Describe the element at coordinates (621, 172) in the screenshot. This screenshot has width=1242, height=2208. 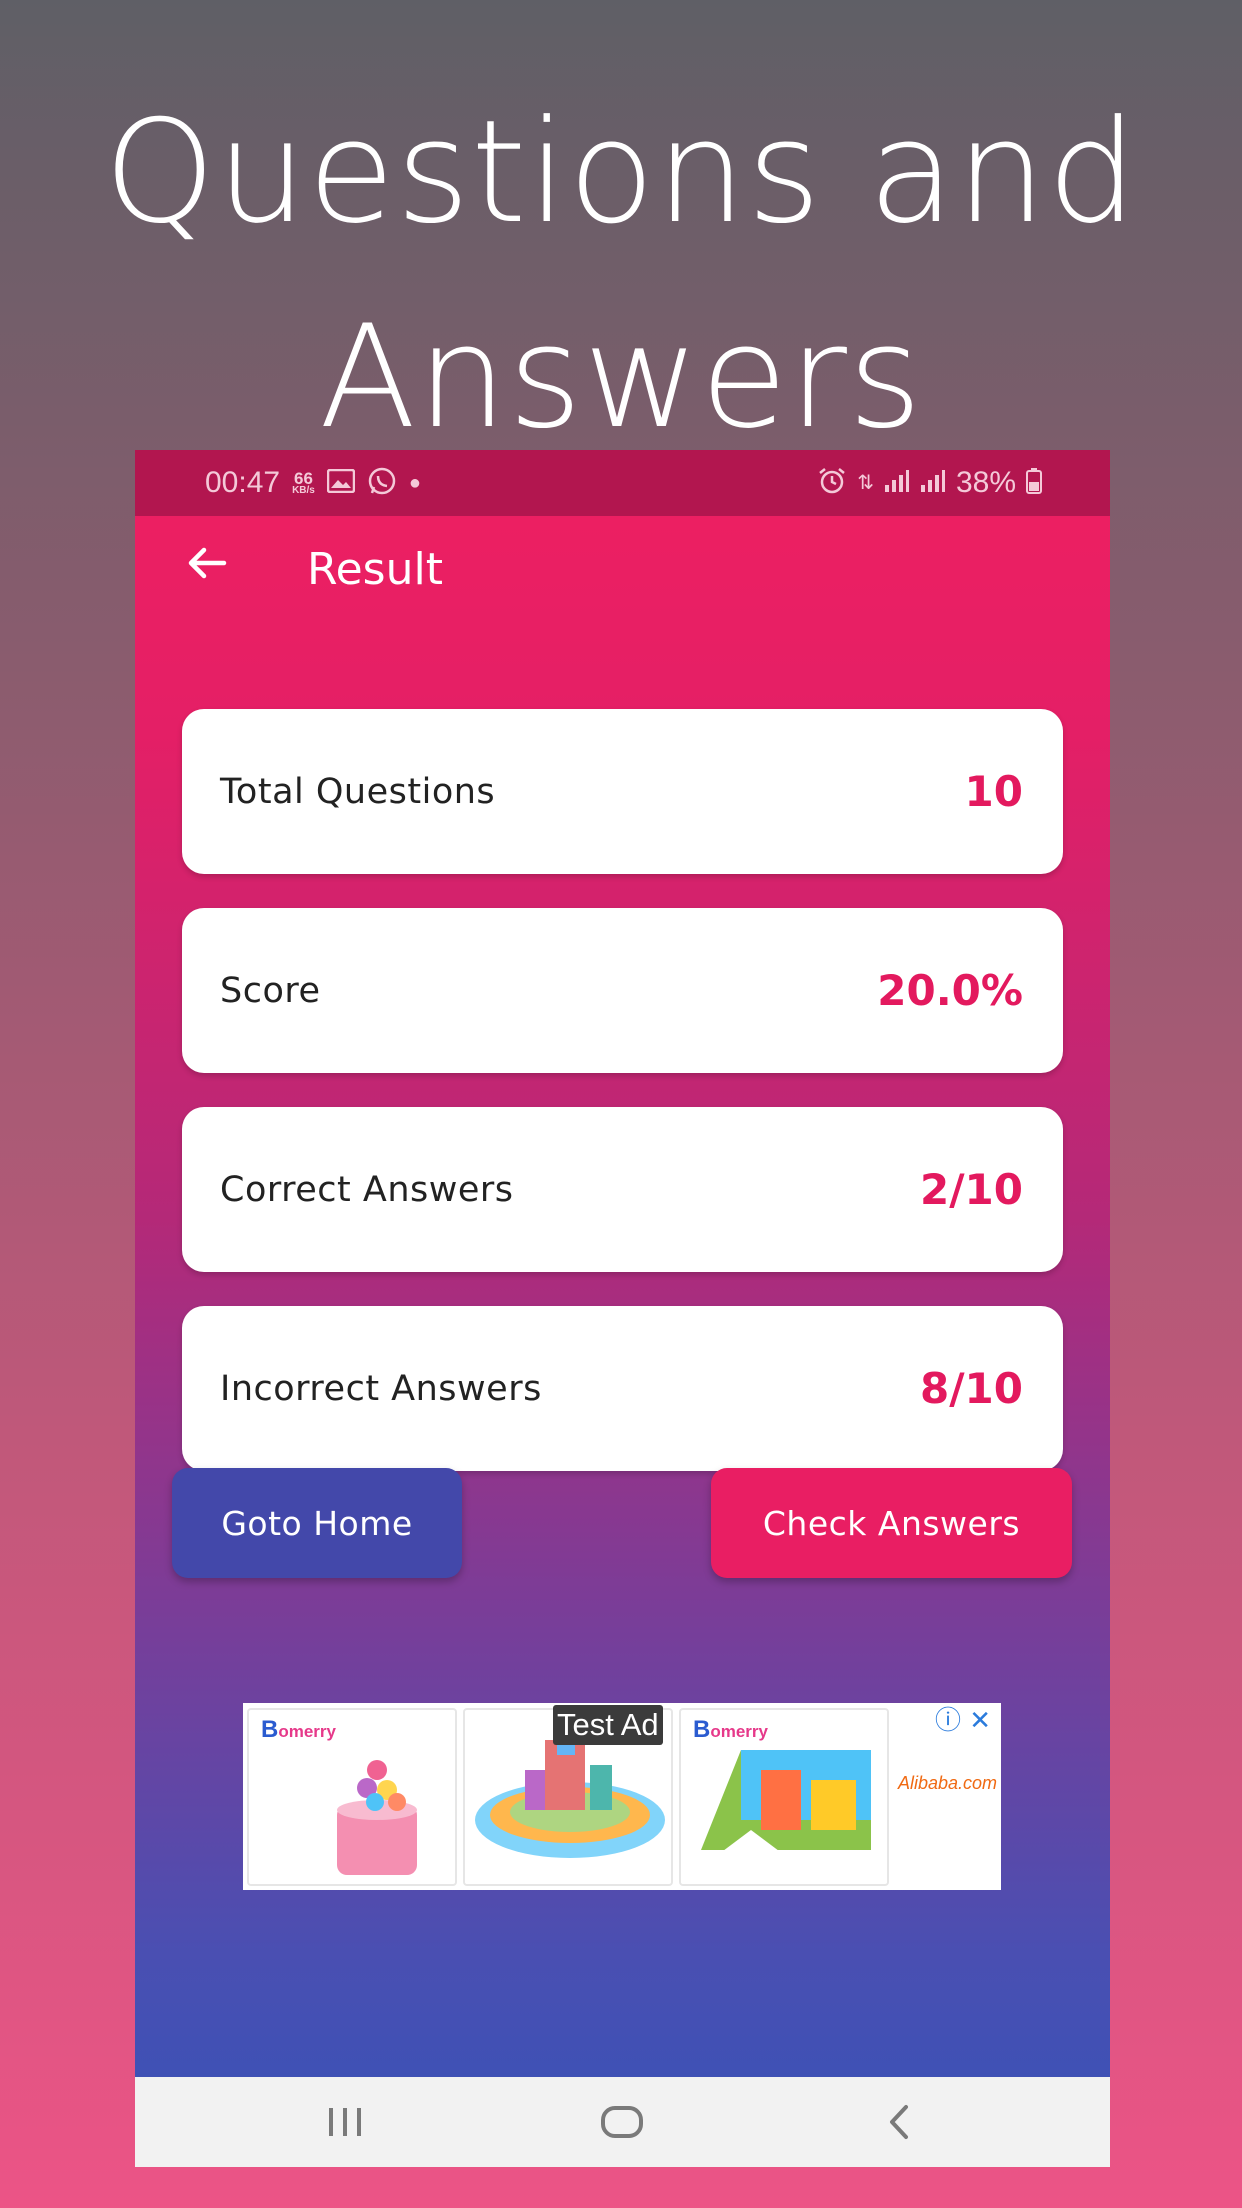
I see `promo-title-line1: Questions and` at that location.